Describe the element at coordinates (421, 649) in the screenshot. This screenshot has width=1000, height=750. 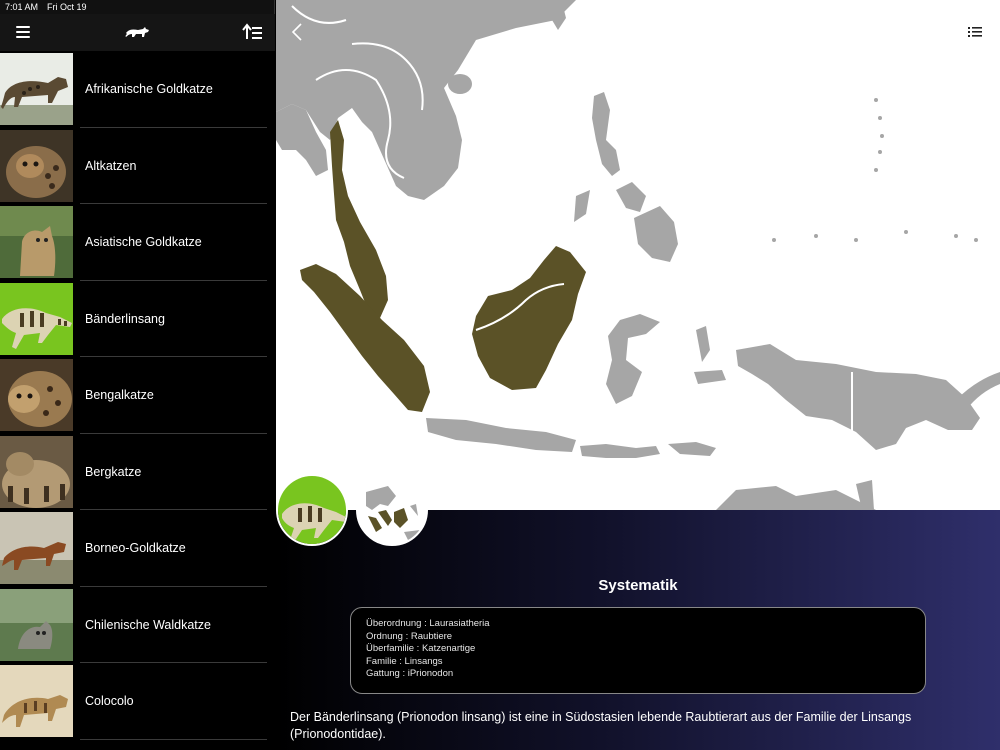
I see `taxonomy-superfamily: Überfamilie : Katzenartige` at that location.